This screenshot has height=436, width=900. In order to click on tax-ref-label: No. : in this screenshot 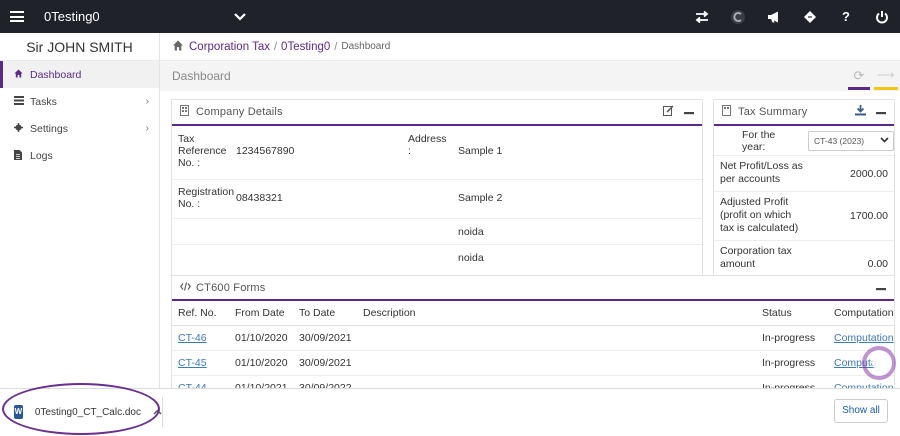, I will do `click(189, 163)`.